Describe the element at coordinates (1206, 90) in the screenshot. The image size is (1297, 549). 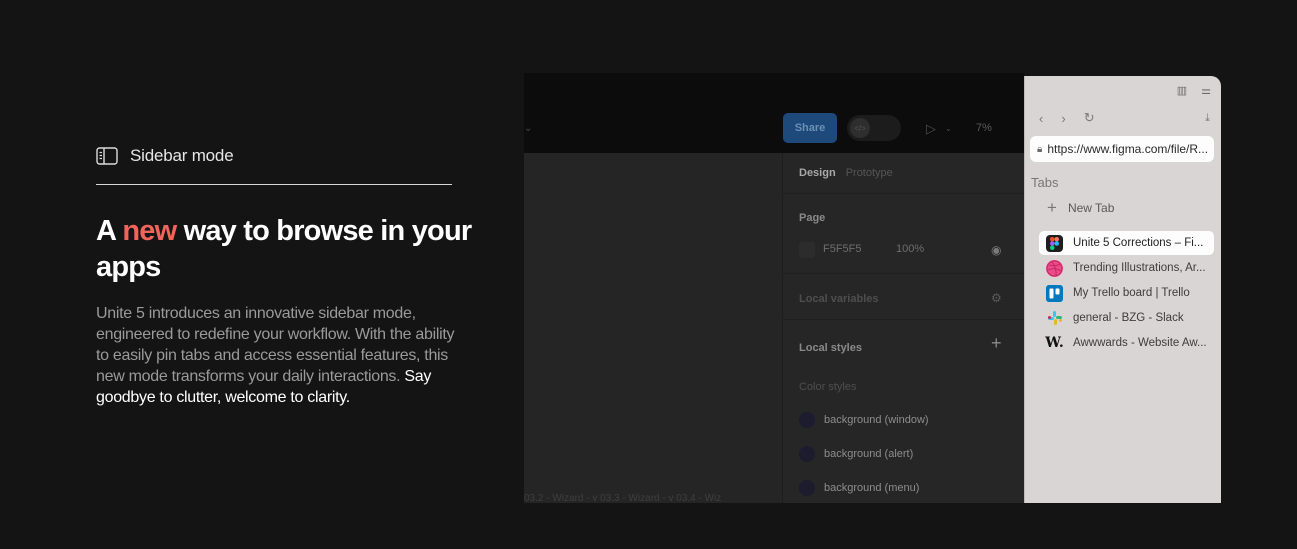
I see `settings-sliders-icon: ⚌` at that location.